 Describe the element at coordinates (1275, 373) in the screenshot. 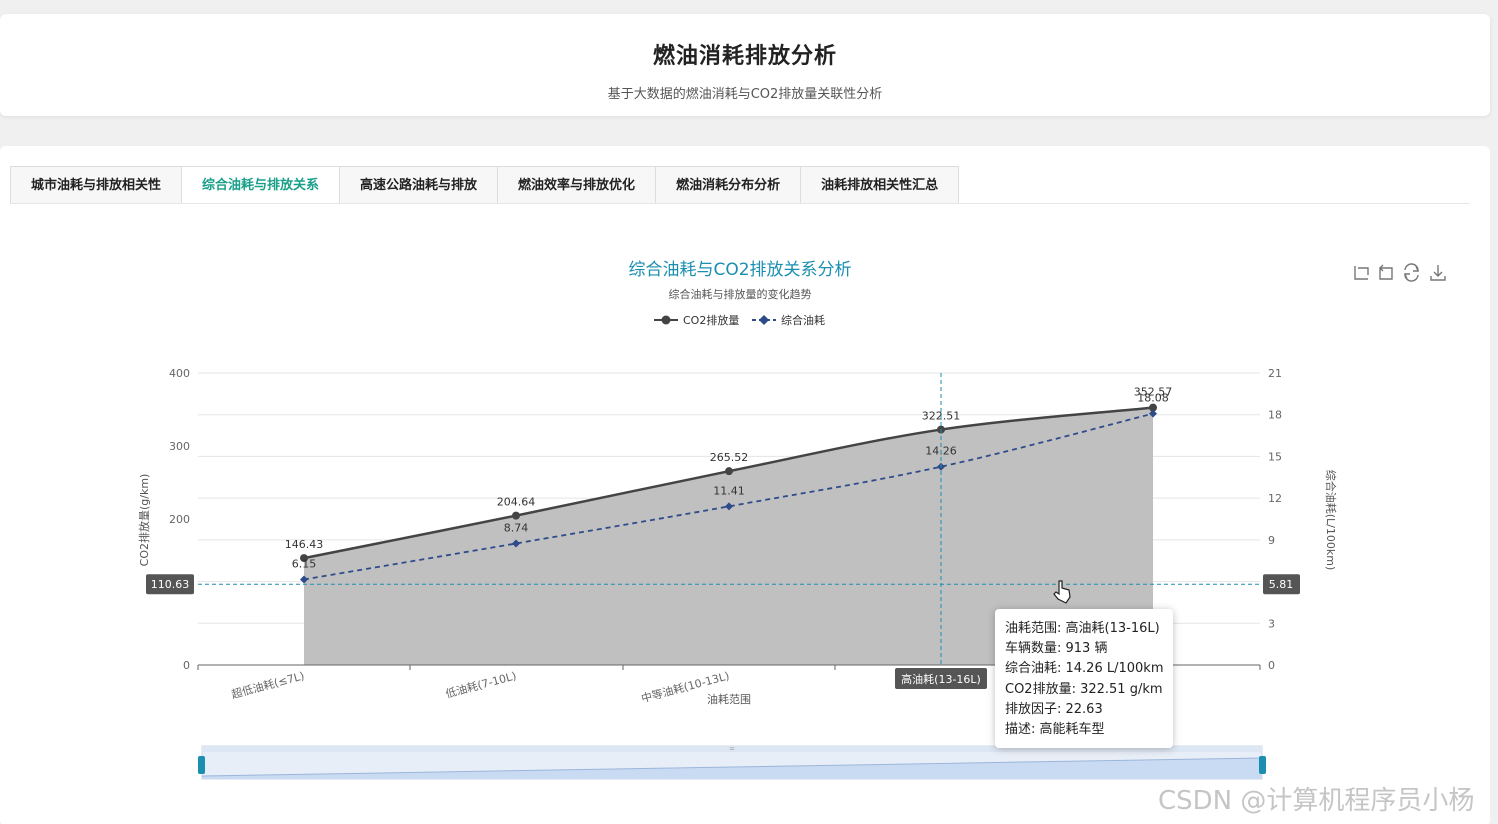

I see `y-right-tick-label: 21` at that location.